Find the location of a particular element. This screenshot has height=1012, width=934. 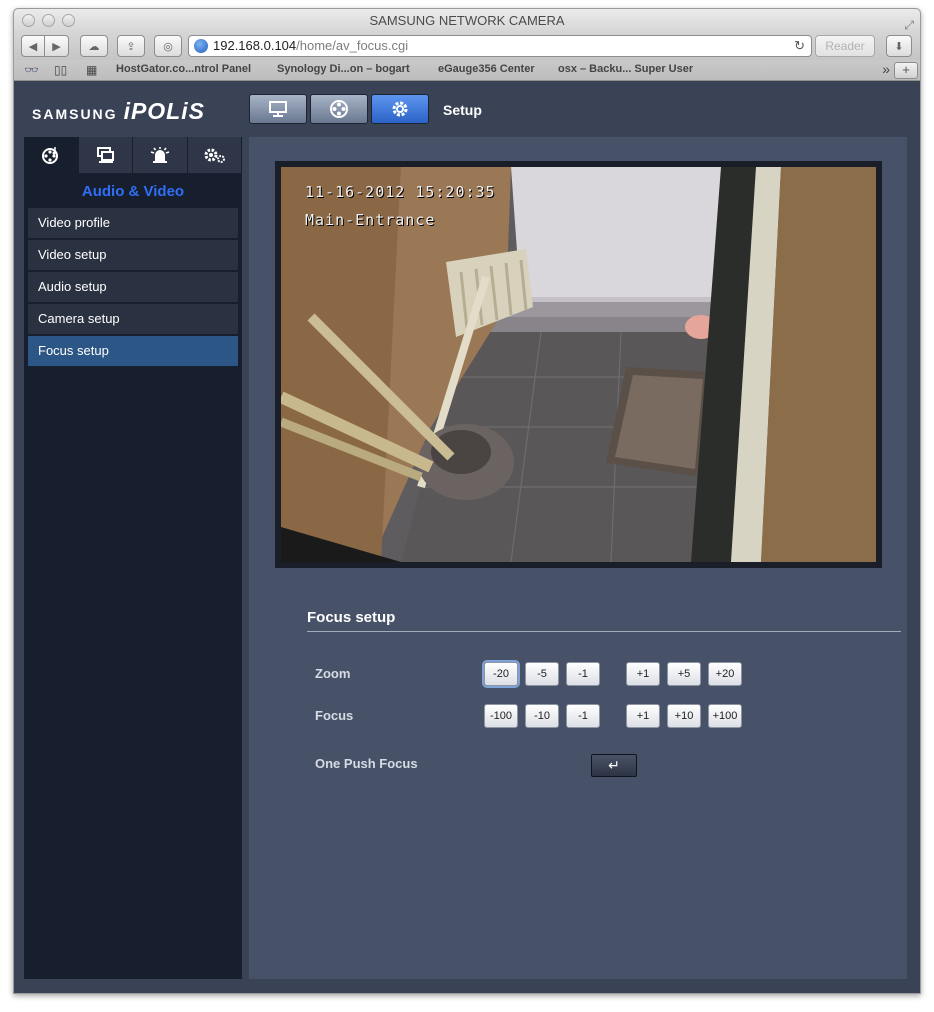

top-sites-grid-icon: ▦ is located at coordinates (91, 70).